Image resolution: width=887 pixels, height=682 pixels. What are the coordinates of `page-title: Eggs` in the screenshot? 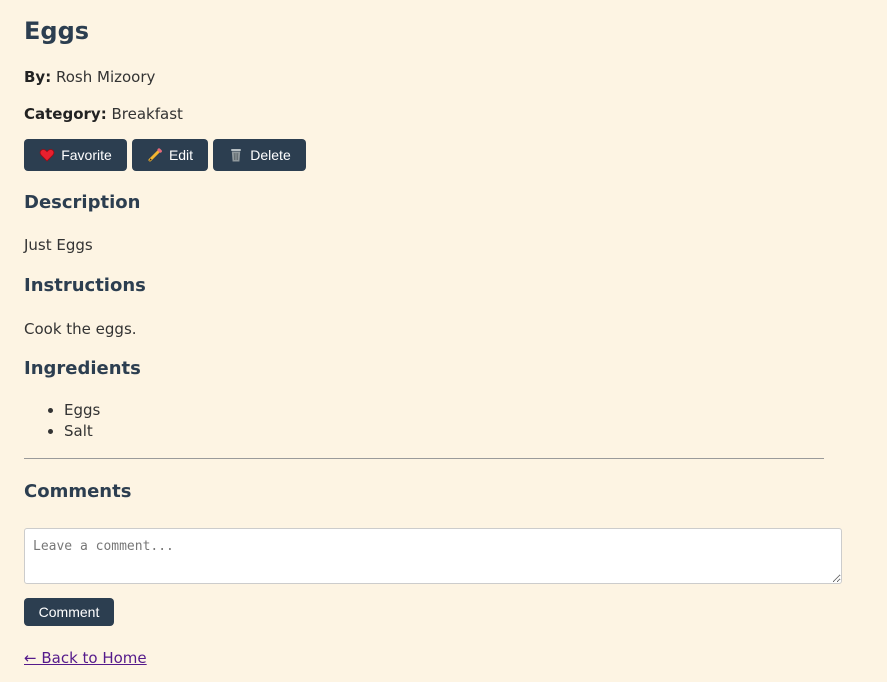 It's located at (57, 31).